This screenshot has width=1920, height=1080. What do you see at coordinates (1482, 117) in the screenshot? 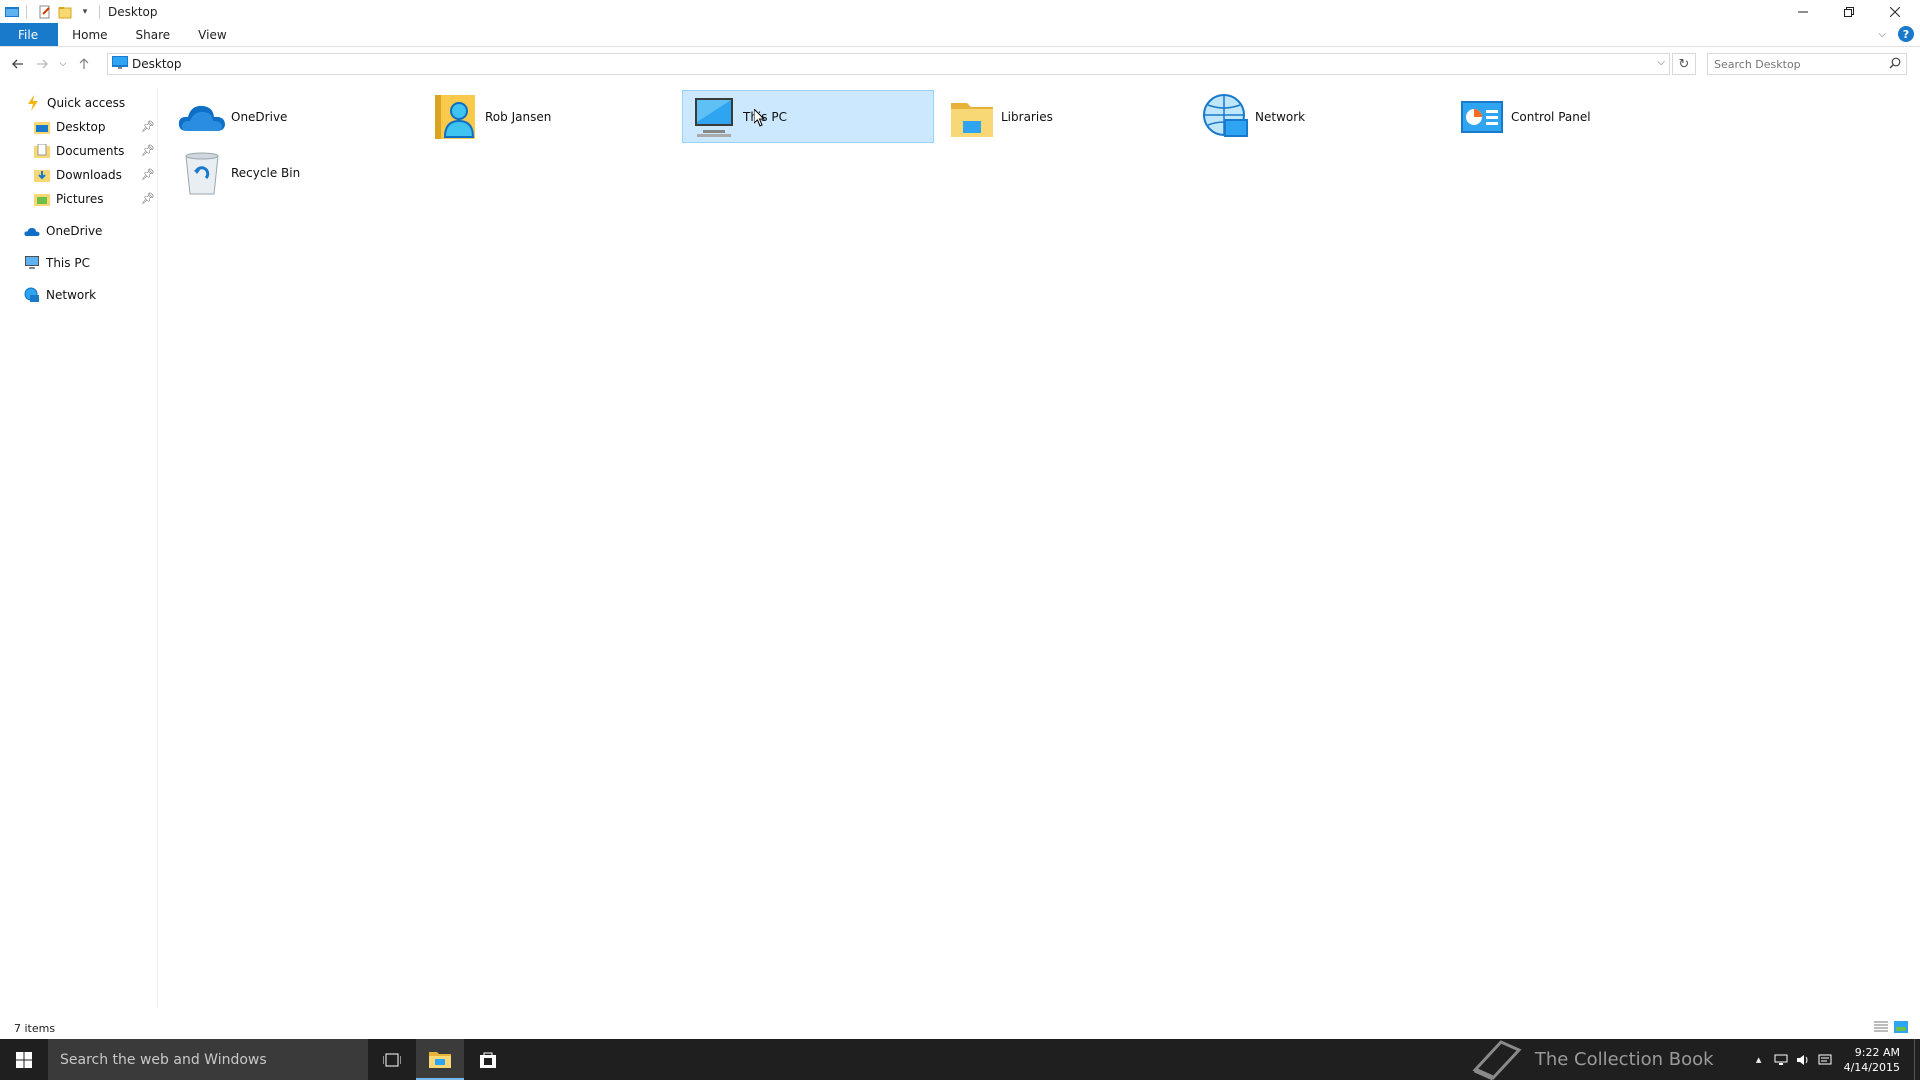
I see `control-panel-icon` at bounding box center [1482, 117].